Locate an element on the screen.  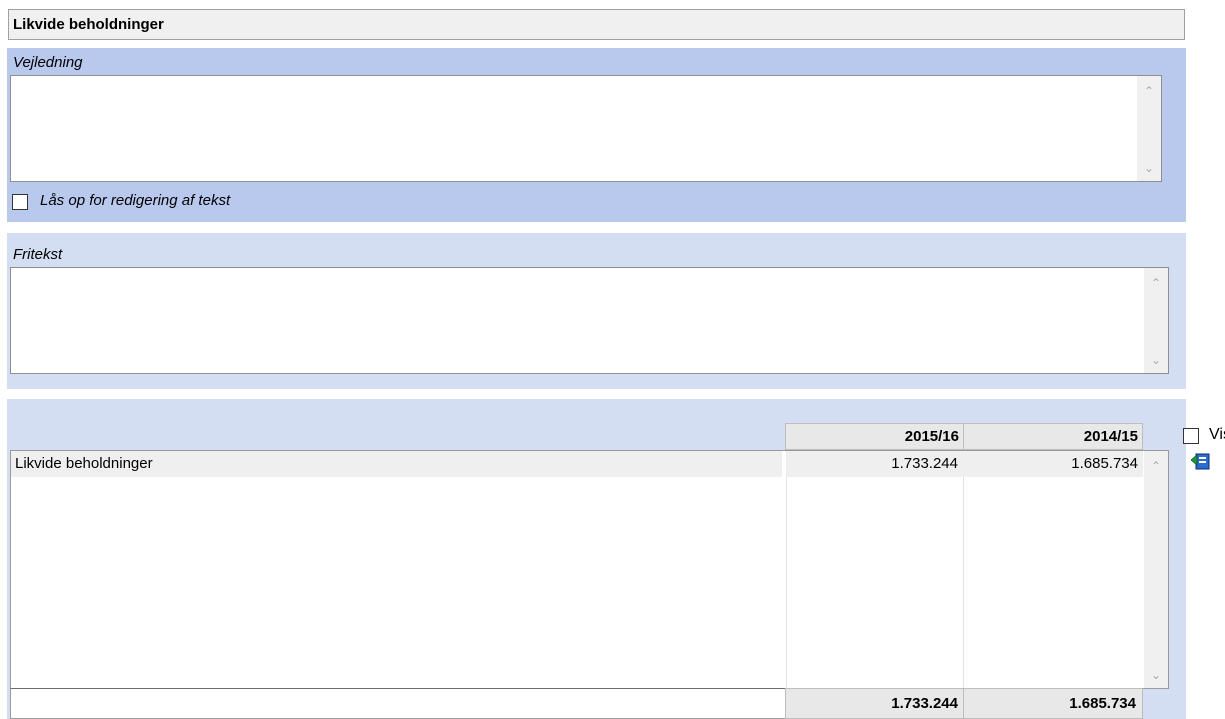
show-label: Vis is located at coordinates (1217, 434).